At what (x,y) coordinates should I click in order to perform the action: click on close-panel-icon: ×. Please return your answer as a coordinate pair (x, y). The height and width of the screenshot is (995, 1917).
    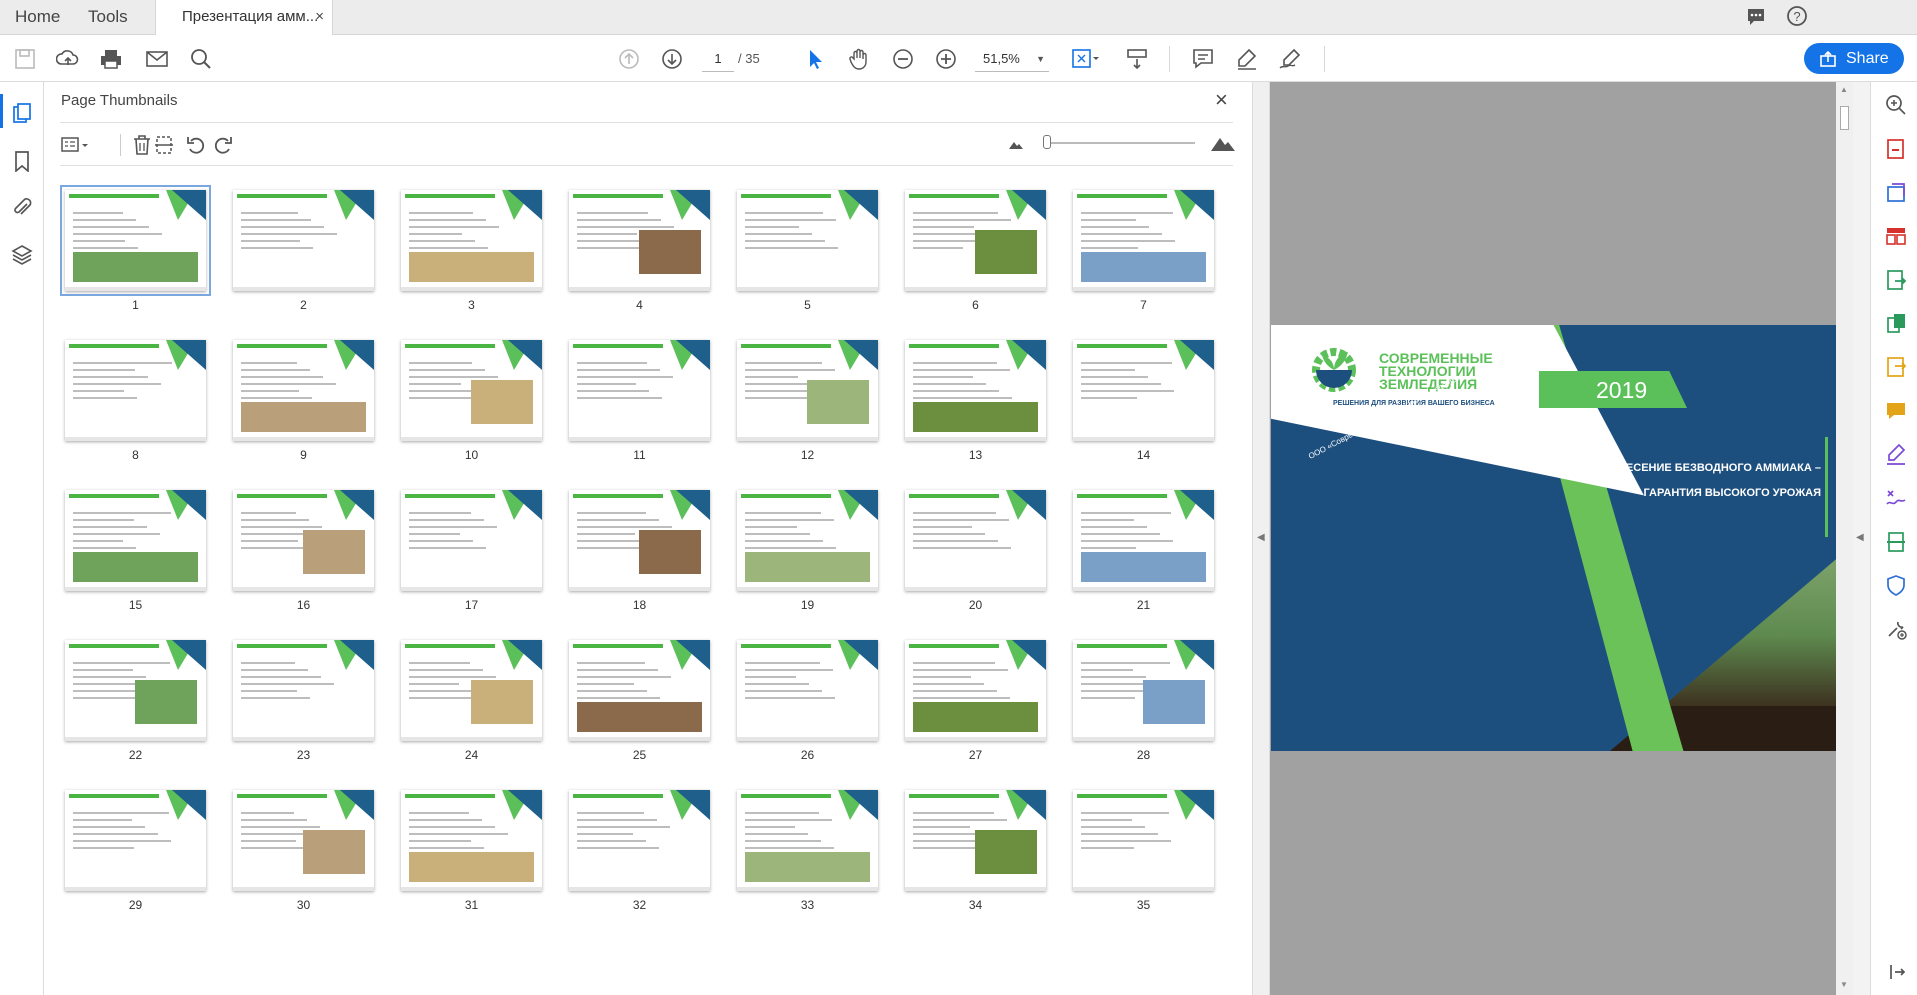
    Looking at the image, I should click on (1221, 100).